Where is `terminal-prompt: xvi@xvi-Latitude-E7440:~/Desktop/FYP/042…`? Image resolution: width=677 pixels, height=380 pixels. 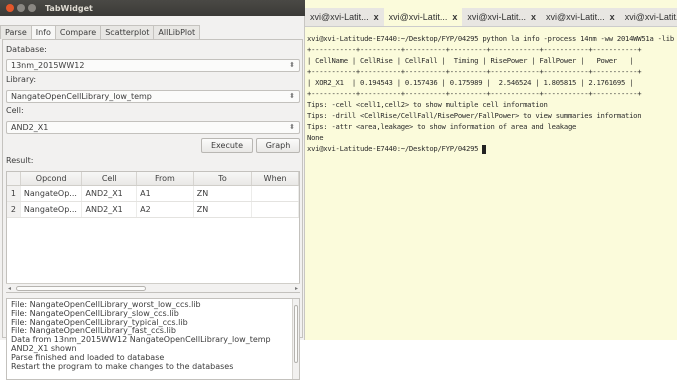
terminal-prompt: xvi@xvi-Latitude-E7440:~/Desktop/FYP/042… is located at coordinates (395, 148).